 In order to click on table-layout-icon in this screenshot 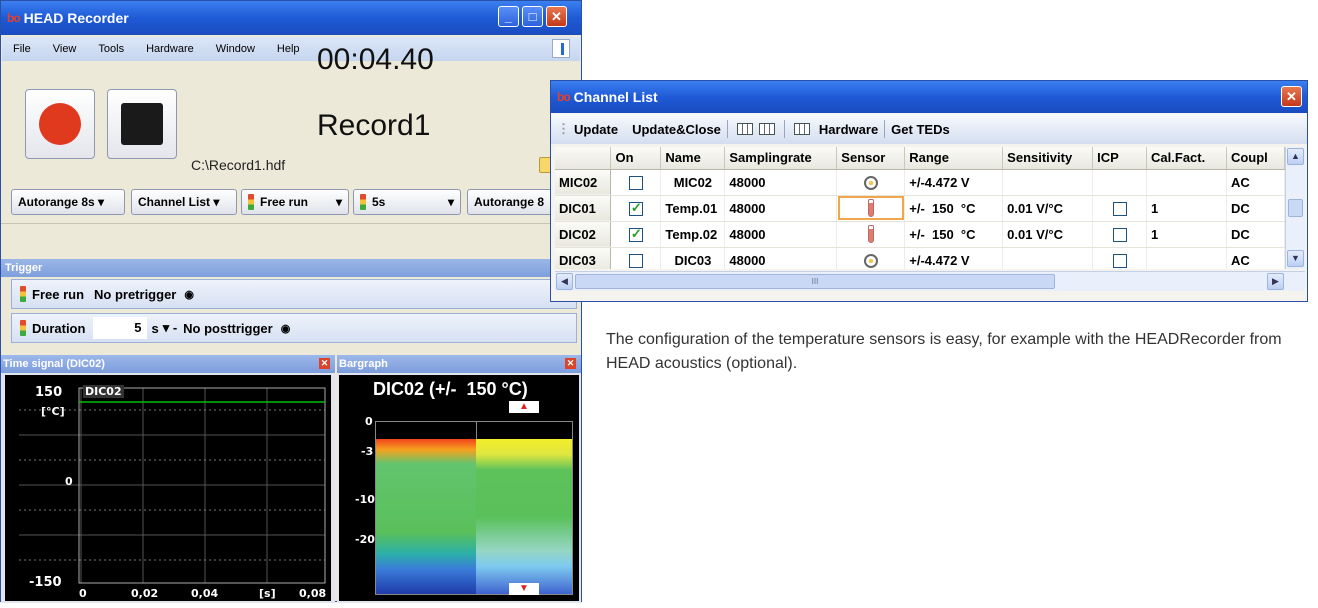, I will do `click(744, 129)`.